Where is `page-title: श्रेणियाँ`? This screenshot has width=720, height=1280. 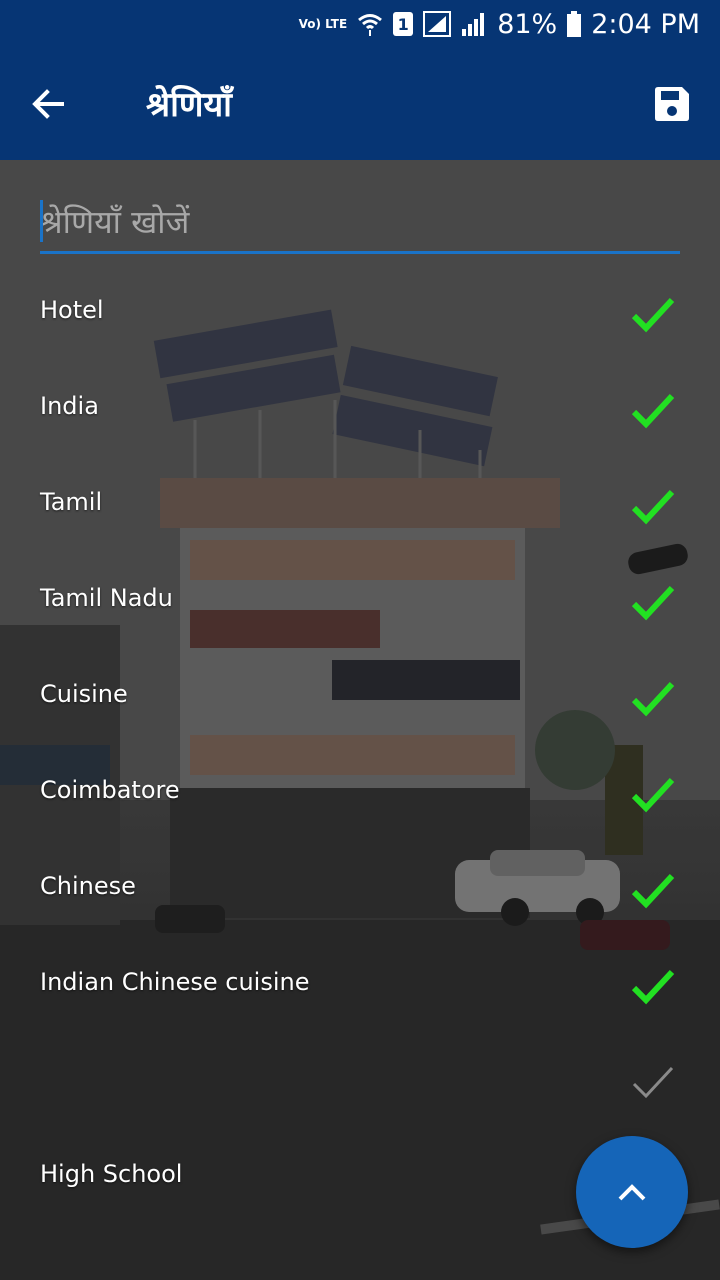
page-title: श्रेणियाँ is located at coordinates (189, 105).